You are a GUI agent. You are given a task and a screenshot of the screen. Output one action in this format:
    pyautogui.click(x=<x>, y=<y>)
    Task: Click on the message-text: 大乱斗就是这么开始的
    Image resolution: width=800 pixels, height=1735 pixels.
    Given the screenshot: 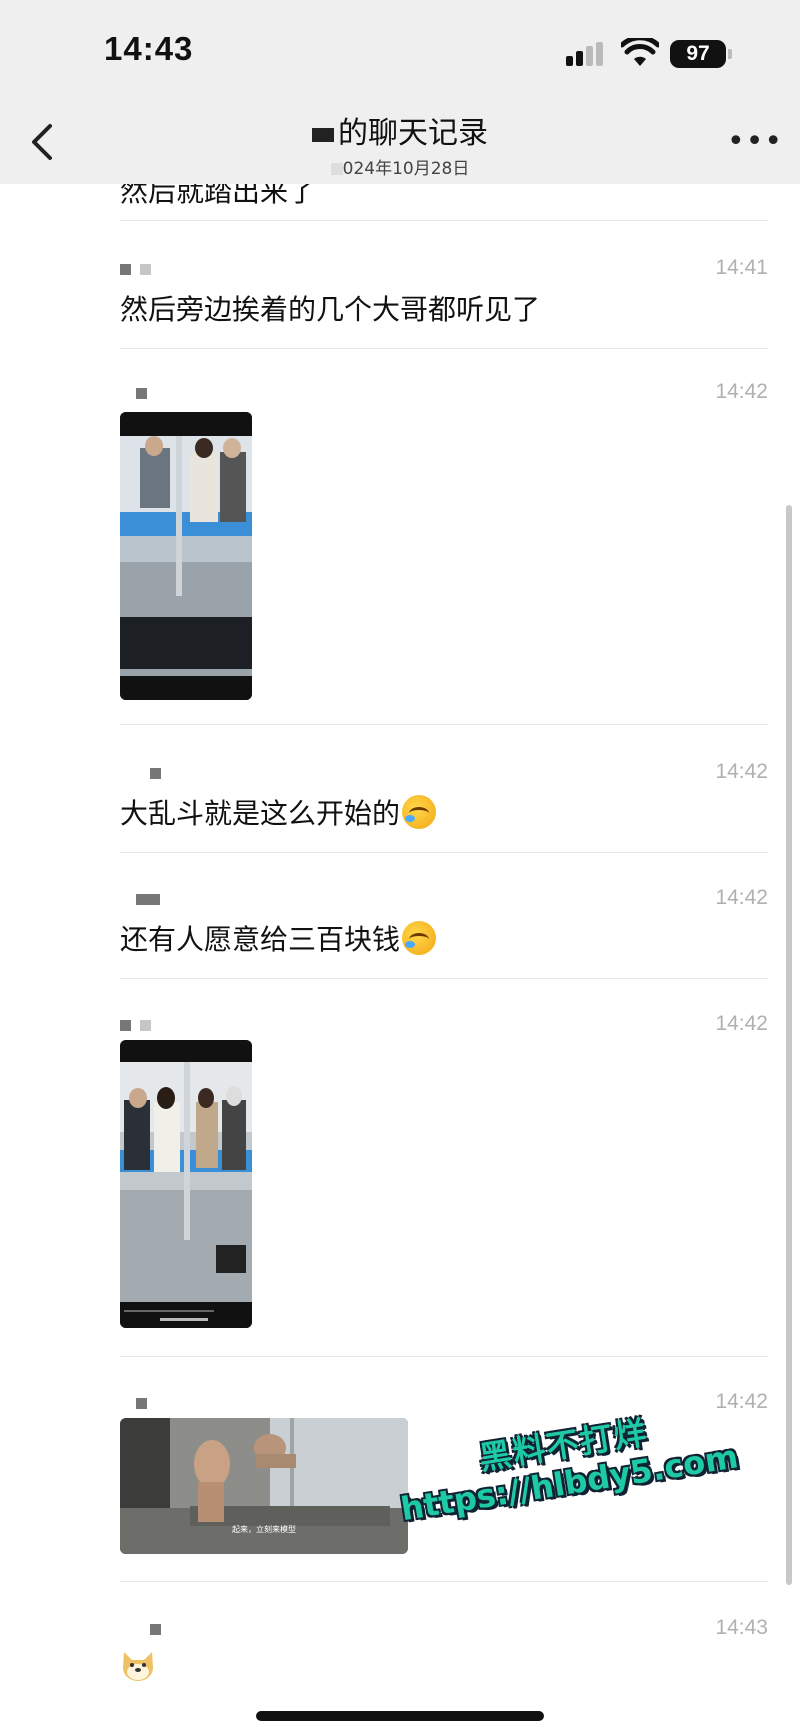 What is the action you would take?
    pyautogui.click(x=260, y=813)
    